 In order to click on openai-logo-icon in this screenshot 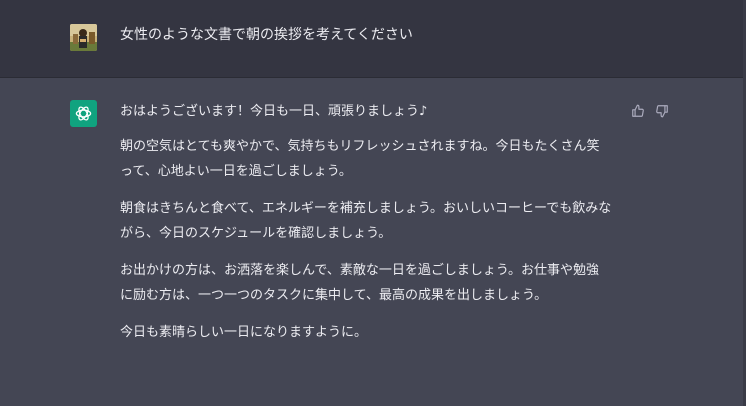, I will do `click(83, 113)`.